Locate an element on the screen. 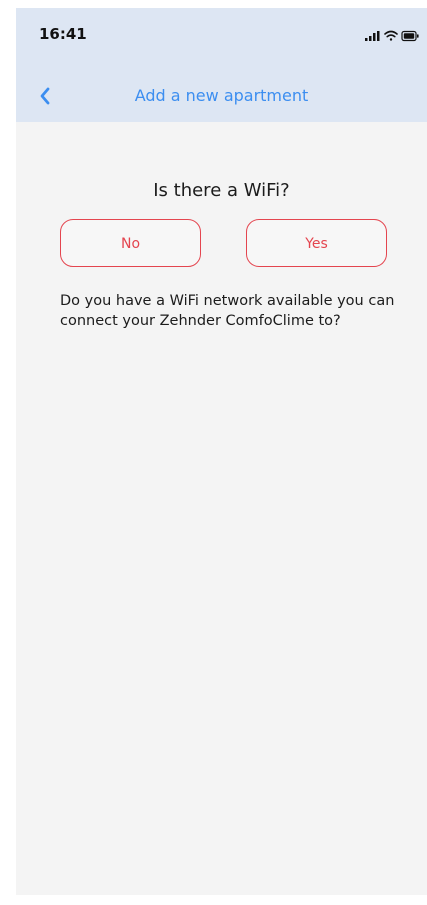  header: 16:41 Add a new apartment is located at coordinates (221, 65).